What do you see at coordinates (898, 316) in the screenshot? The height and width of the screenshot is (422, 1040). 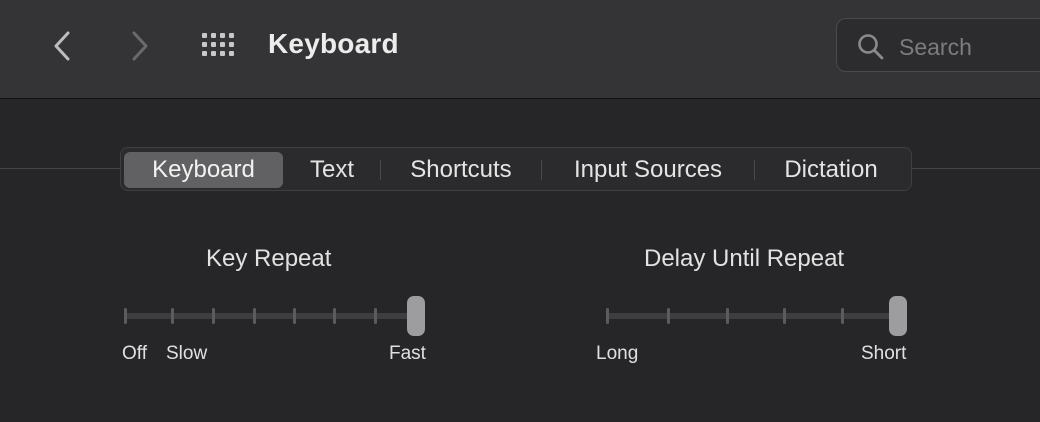 I see `delay-until-repeat-knob` at bounding box center [898, 316].